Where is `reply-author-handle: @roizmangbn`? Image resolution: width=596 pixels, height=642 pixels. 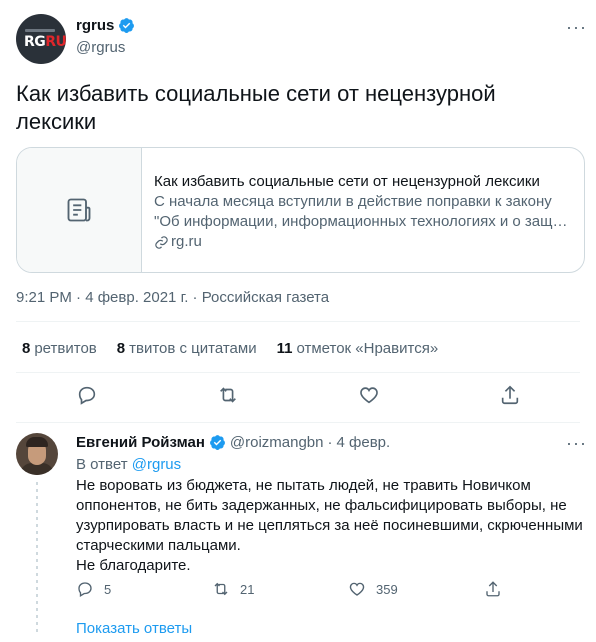 reply-author-handle: @roizmangbn is located at coordinates (277, 442).